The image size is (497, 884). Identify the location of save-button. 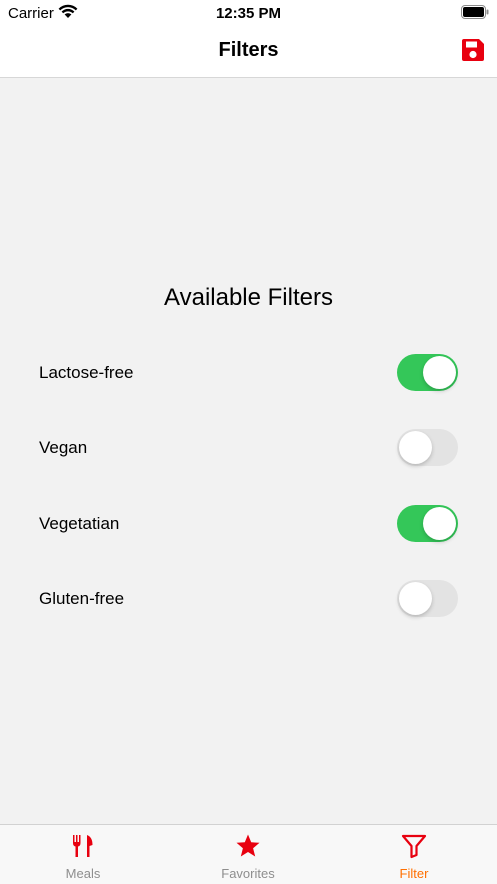
(473, 50).